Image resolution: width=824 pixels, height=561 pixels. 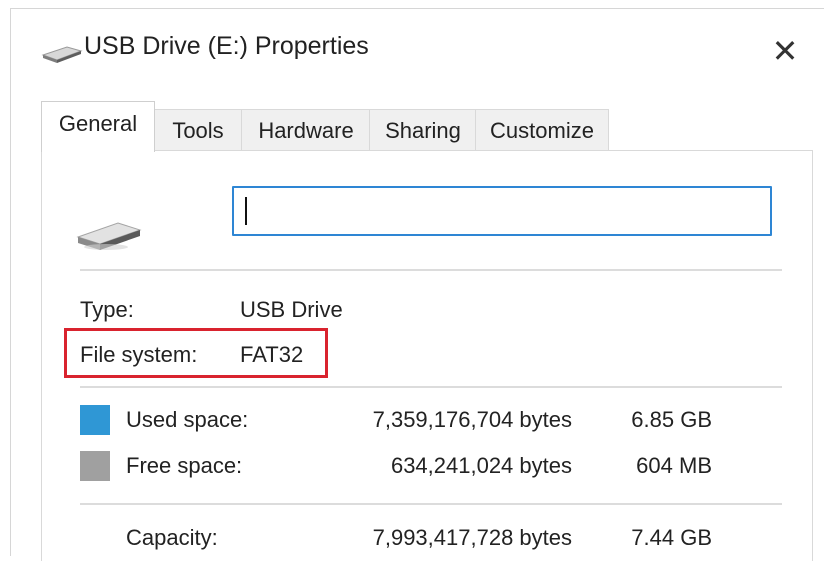 What do you see at coordinates (139, 354) in the screenshot?
I see `file-system-label: File system:` at bounding box center [139, 354].